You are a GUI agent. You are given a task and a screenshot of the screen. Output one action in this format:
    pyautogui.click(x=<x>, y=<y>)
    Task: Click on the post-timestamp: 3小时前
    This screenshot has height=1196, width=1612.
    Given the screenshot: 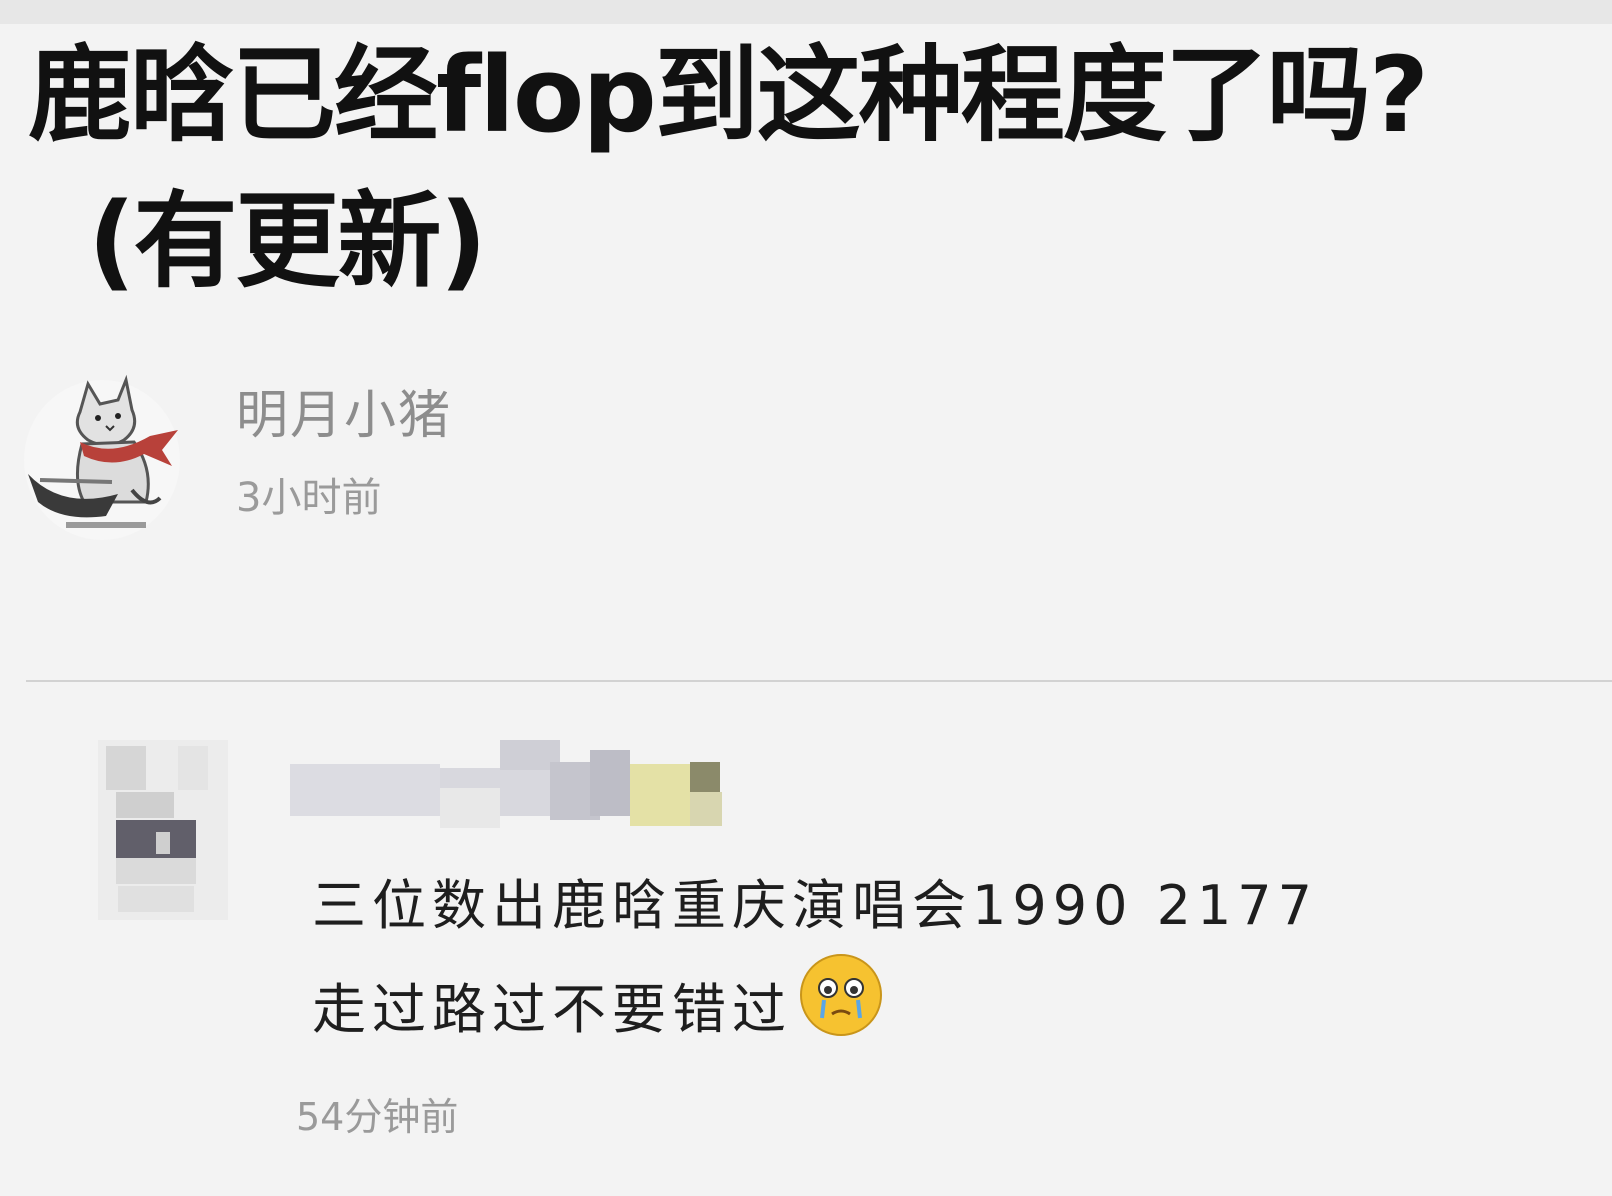 What is the action you would take?
    pyautogui.click(x=309, y=498)
    